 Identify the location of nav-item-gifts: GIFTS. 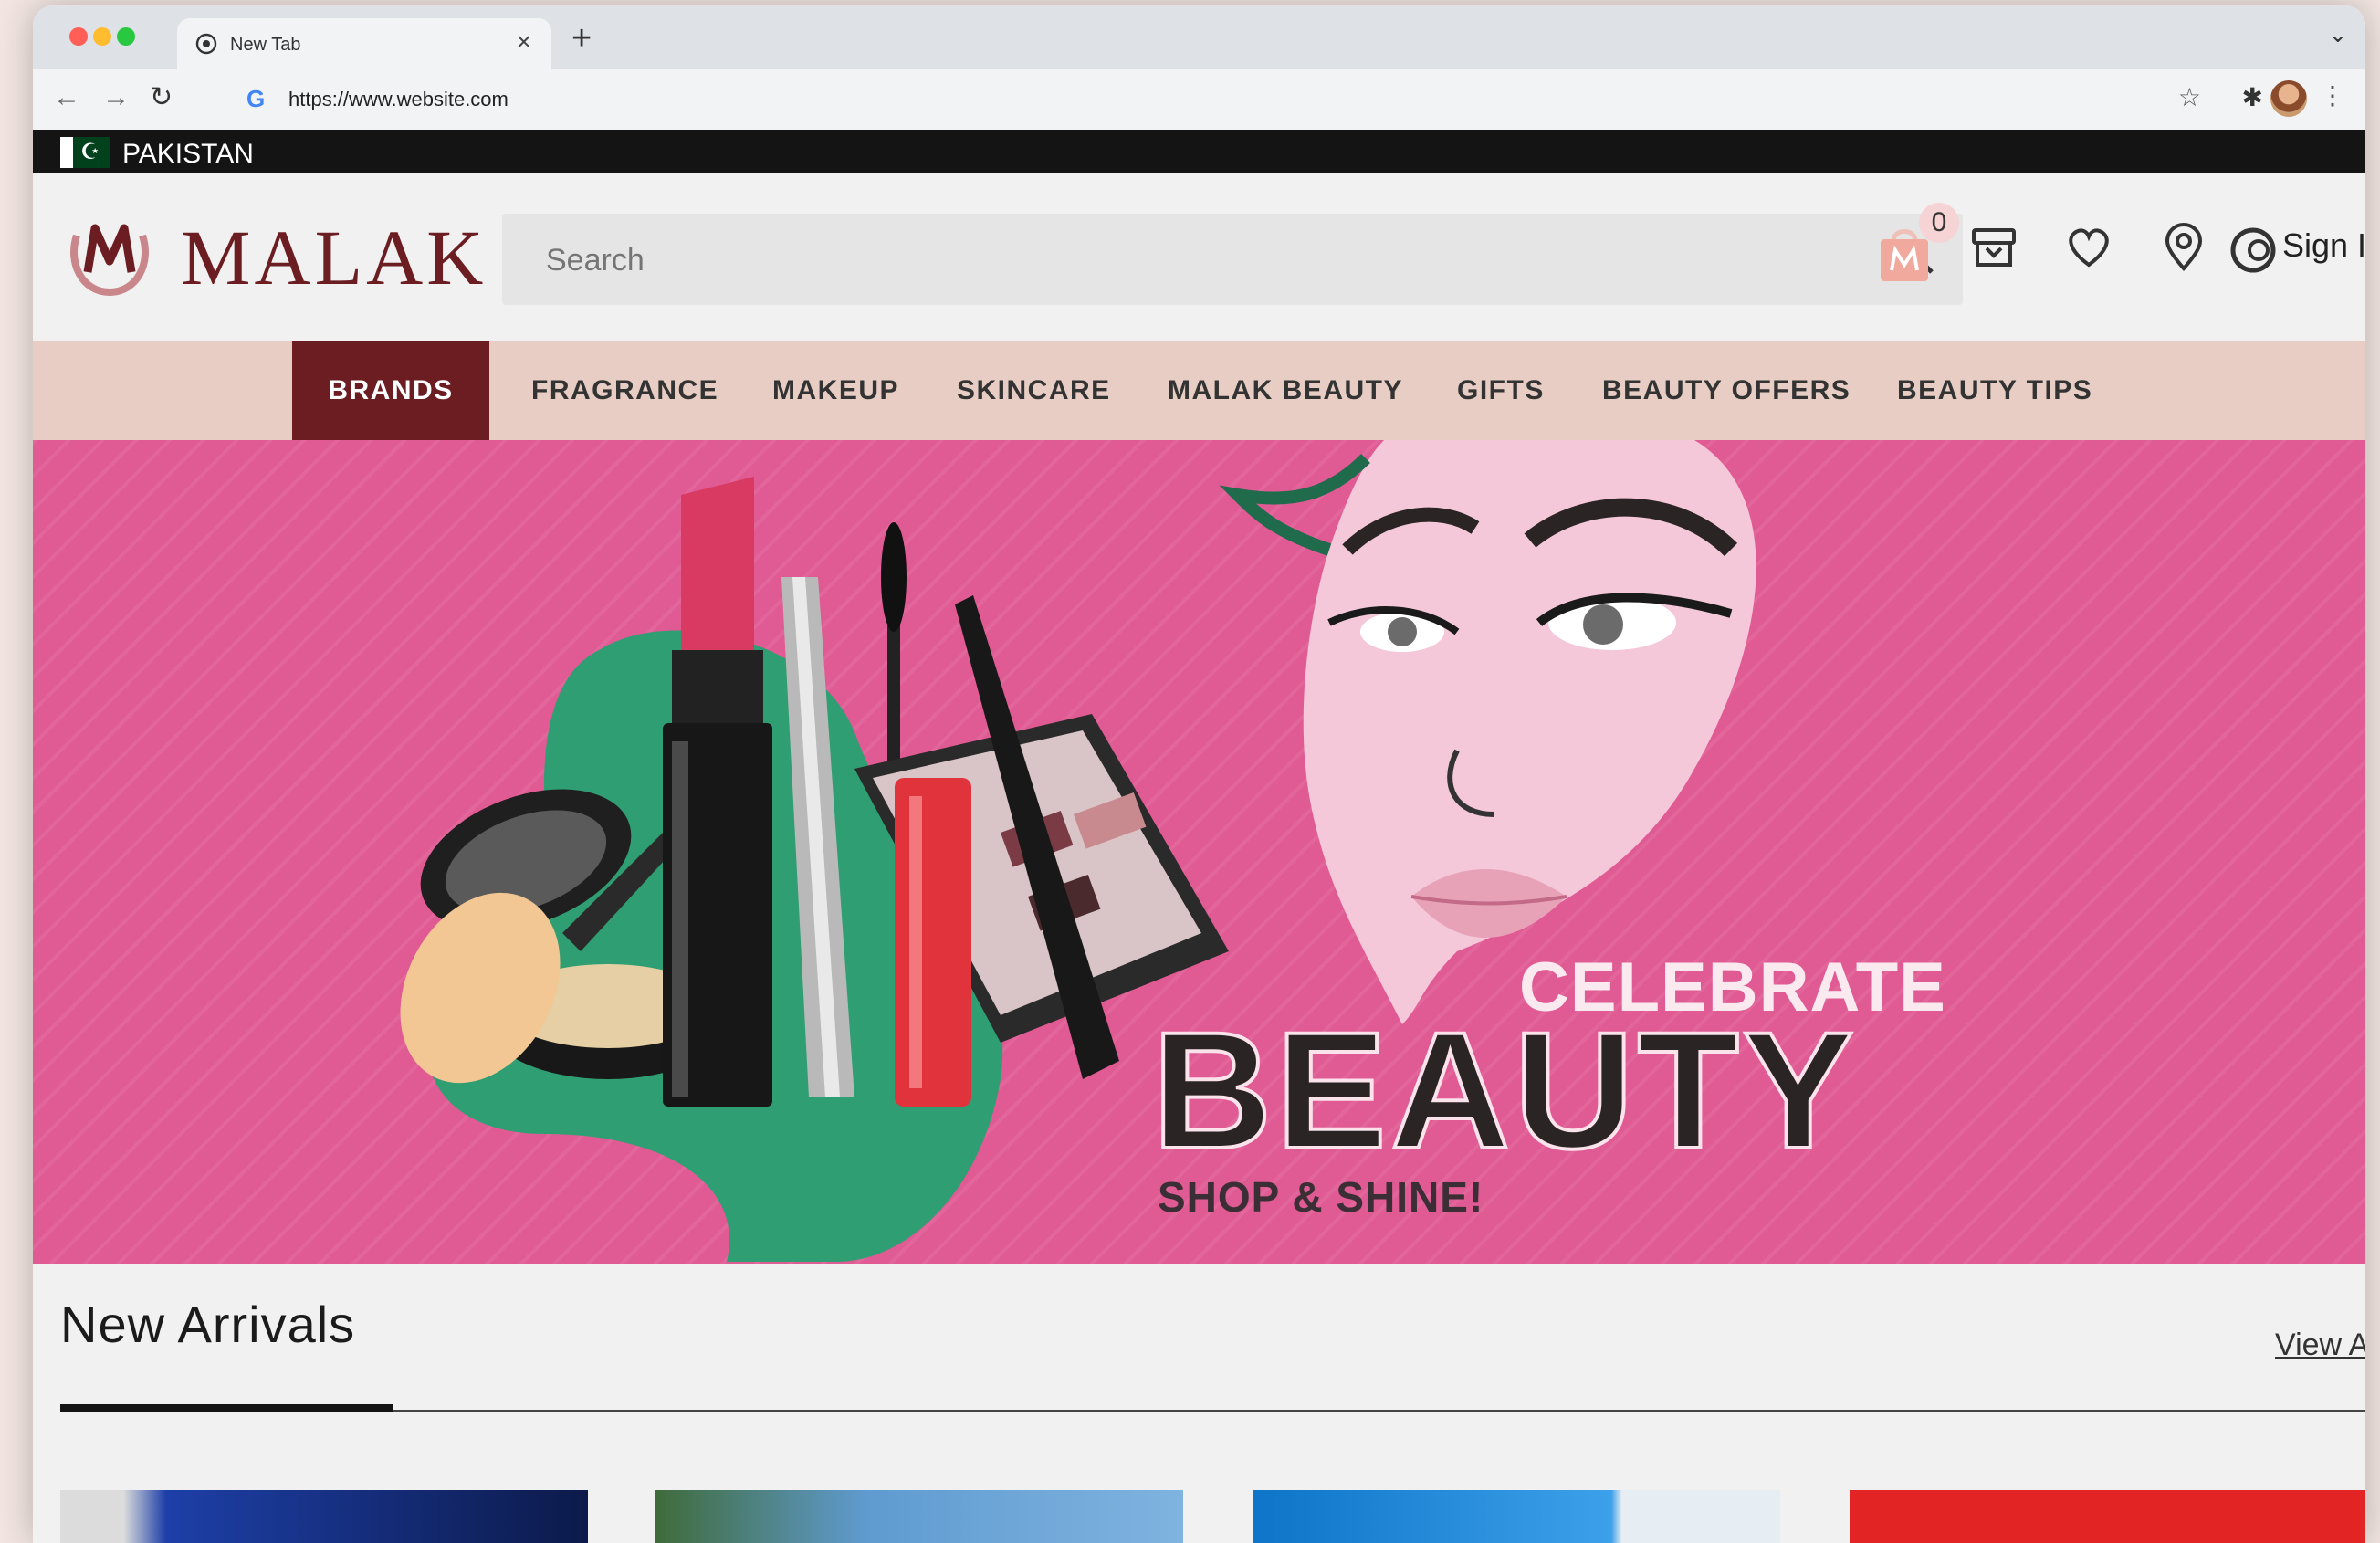
(1501, 390).